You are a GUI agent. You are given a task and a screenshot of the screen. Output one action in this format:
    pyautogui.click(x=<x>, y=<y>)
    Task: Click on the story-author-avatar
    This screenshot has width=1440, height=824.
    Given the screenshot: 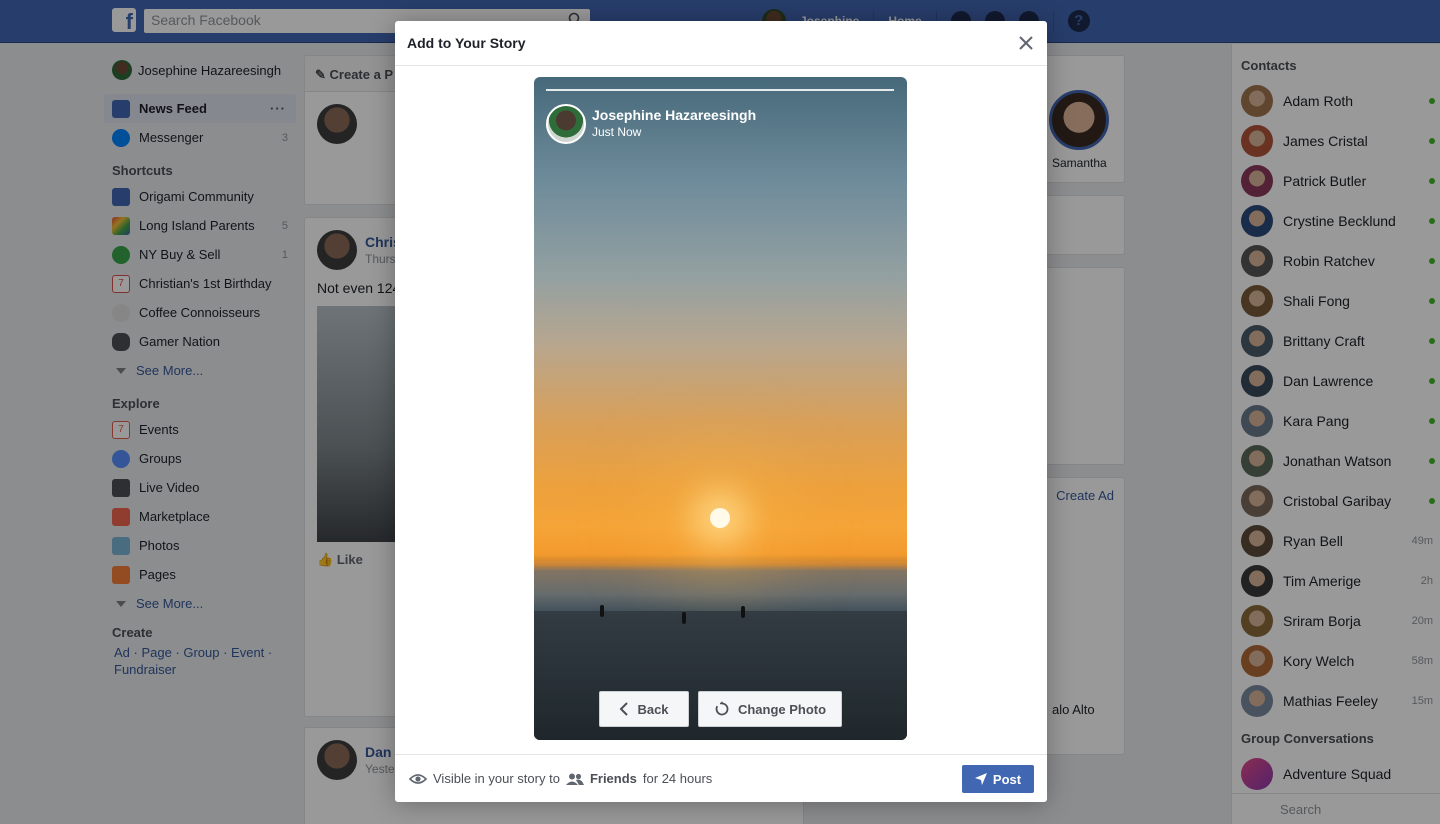 What is the action you would take?
    pyautogui.click(x=566, y=124)
    